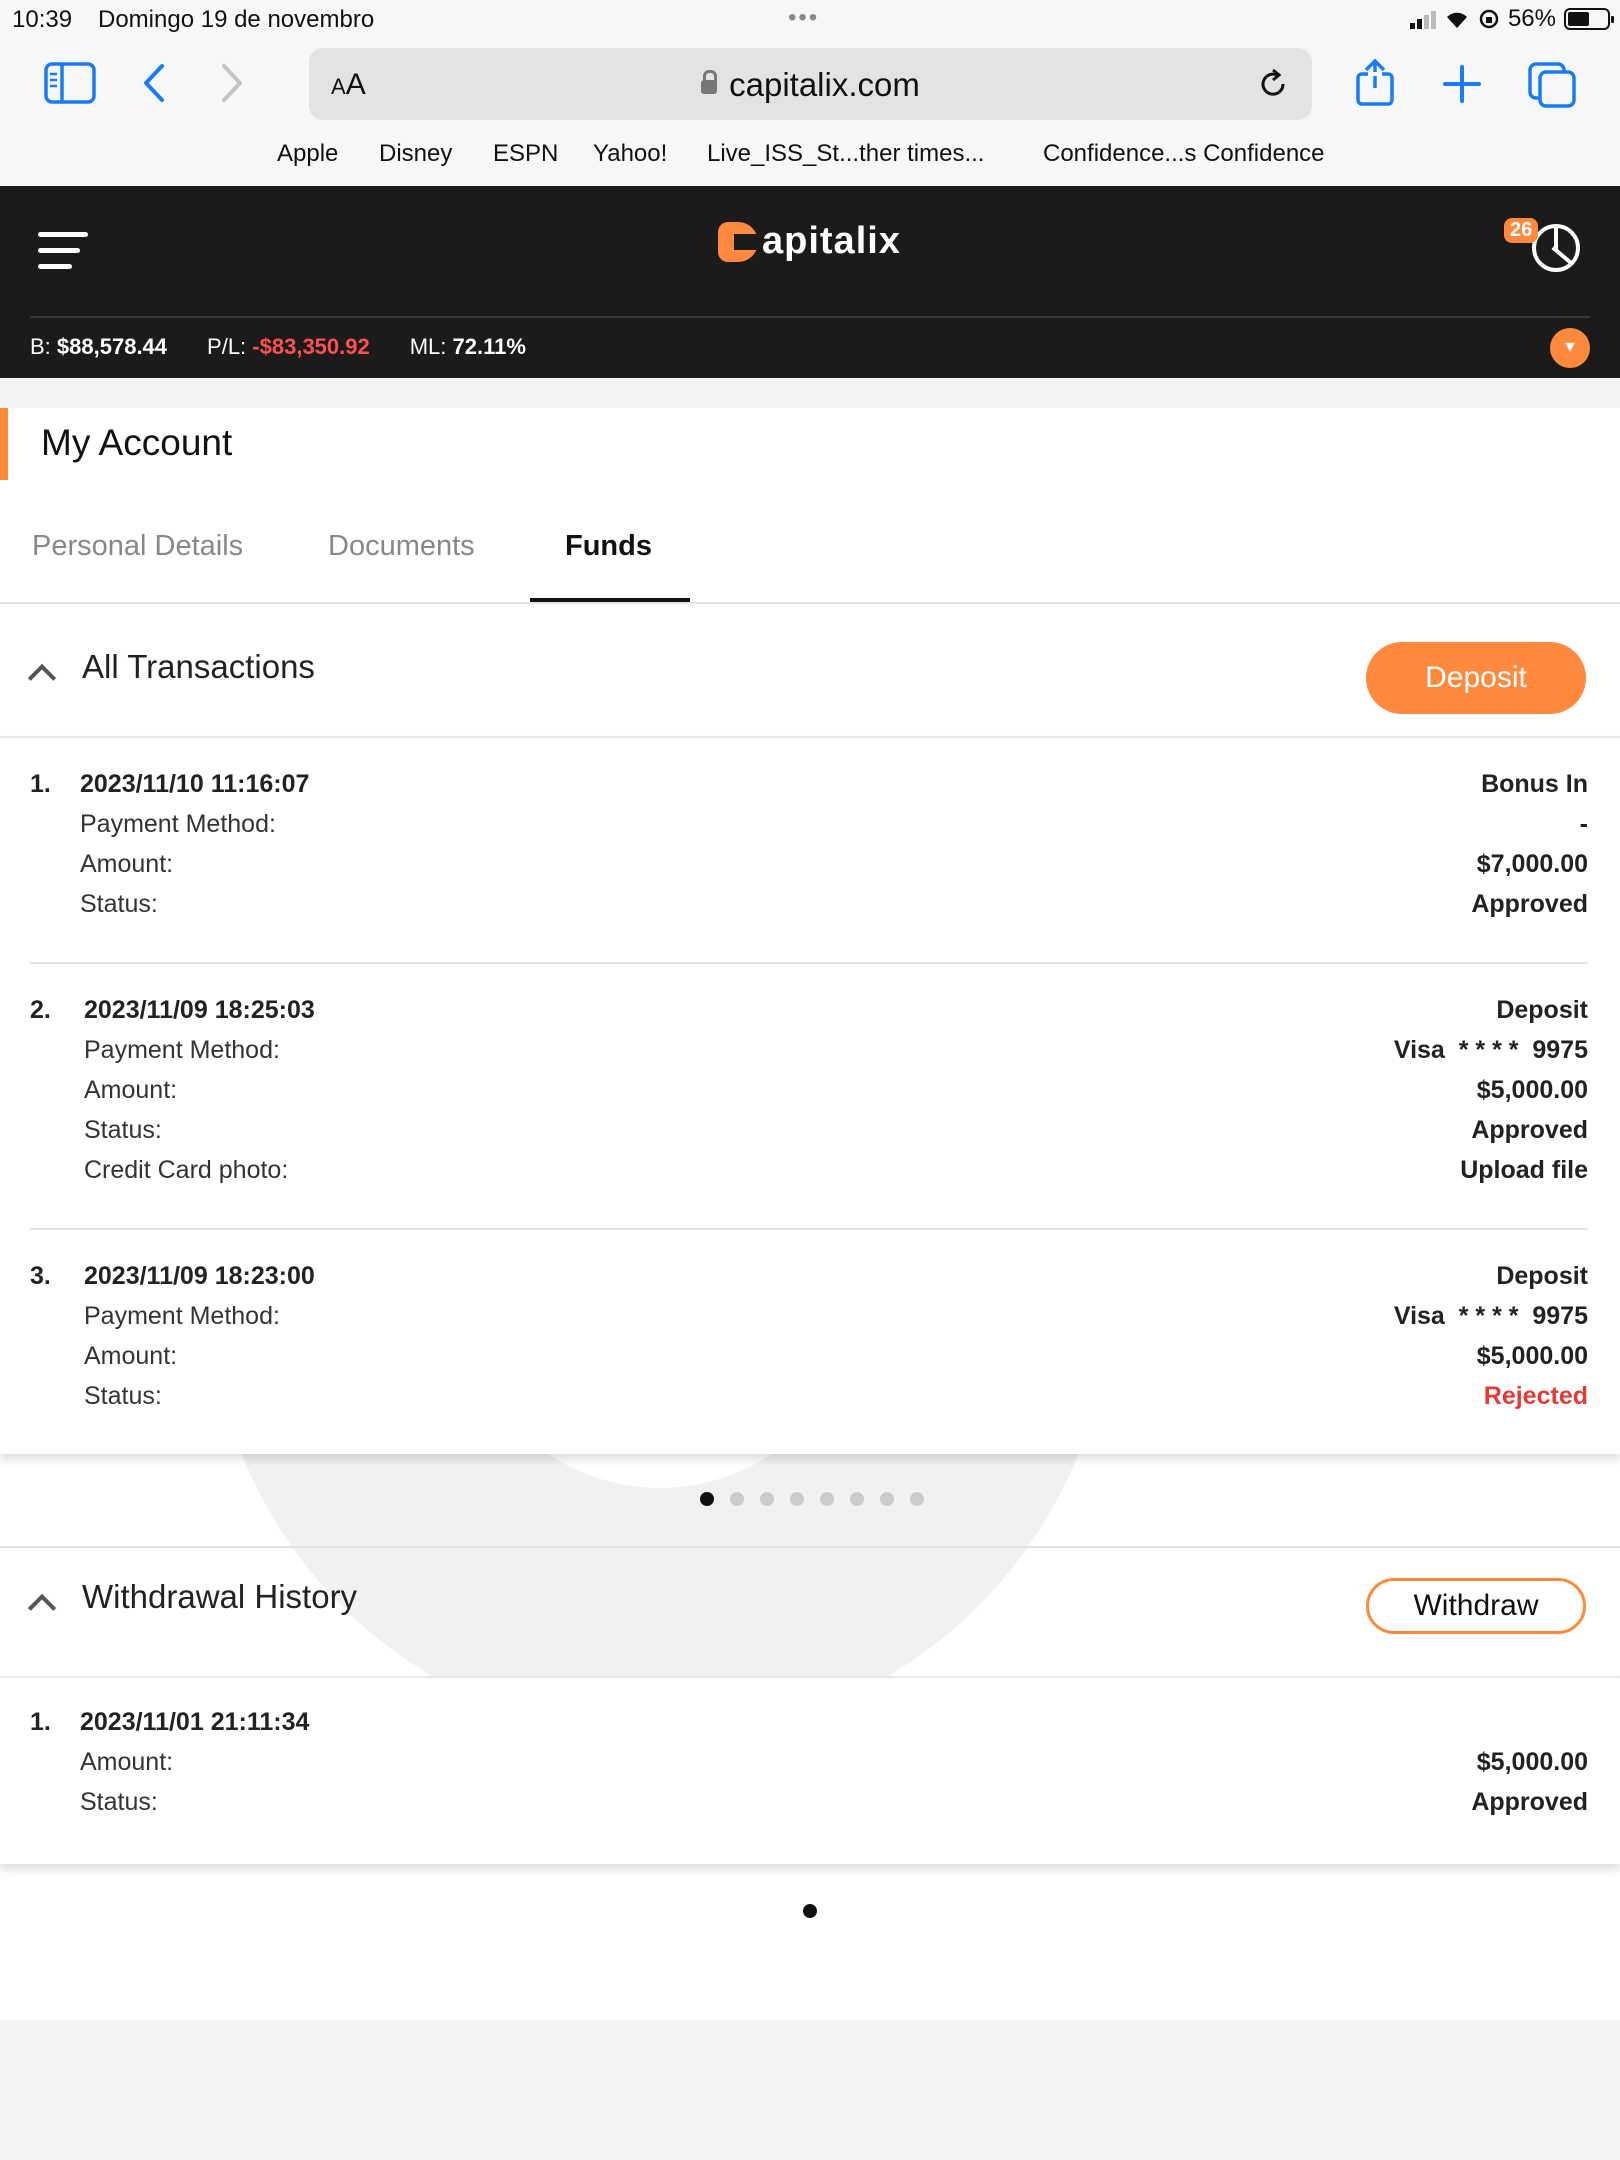 This screenshot has height=2160, width=1620. What do you see at coordinates (810, 317) in the screenshot?
I see `header-divider` at bounding box center [810, 317].